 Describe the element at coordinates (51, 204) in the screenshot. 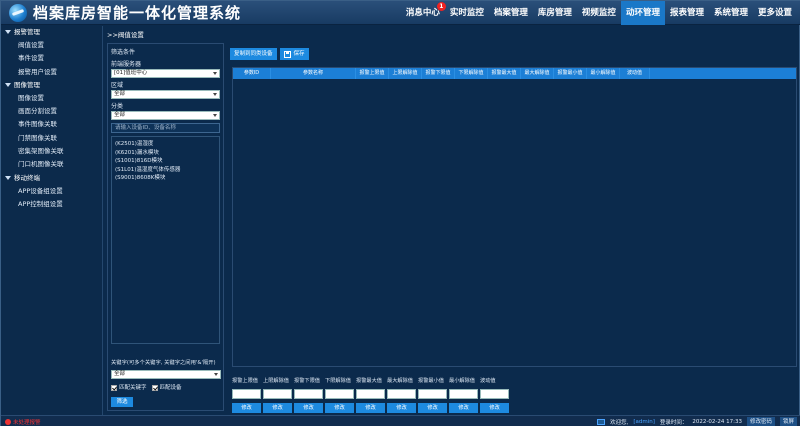

I see `sidebar-item-app-control-group: APP控制组设置` at that location.